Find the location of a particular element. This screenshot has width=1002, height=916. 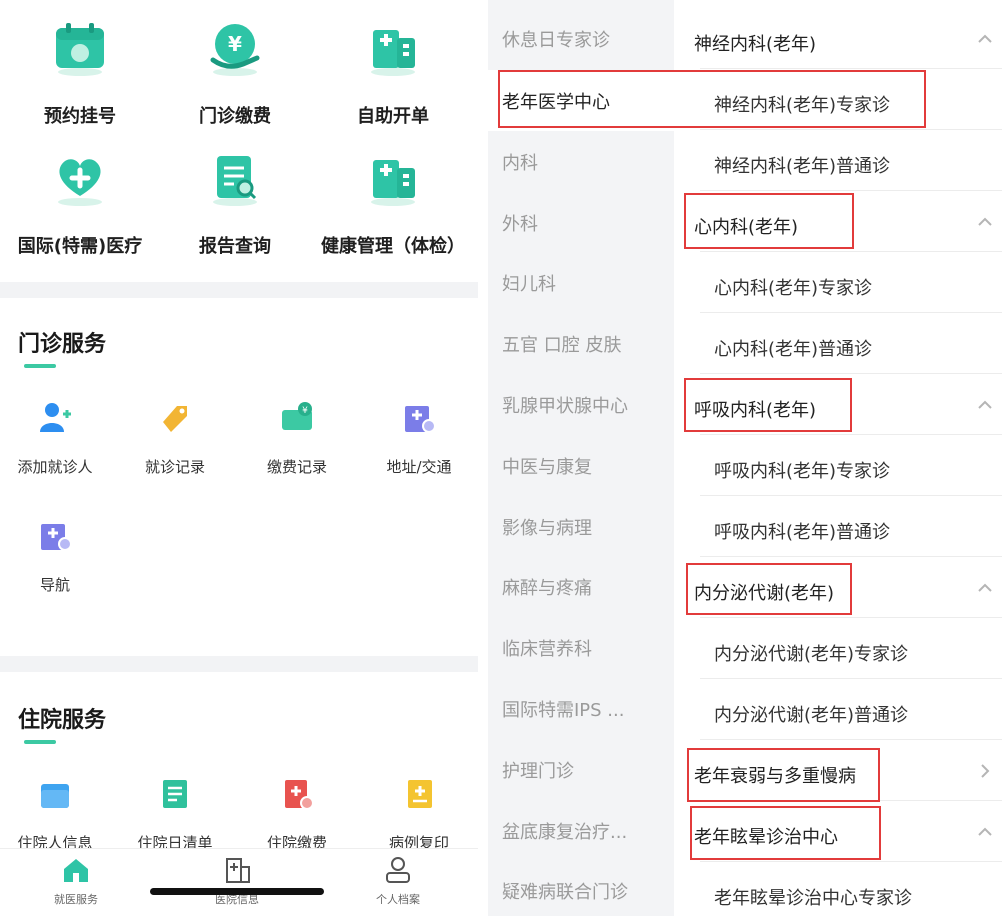

category-item: 五官 口腔 皮肤 is located at coordinates (587, 344).